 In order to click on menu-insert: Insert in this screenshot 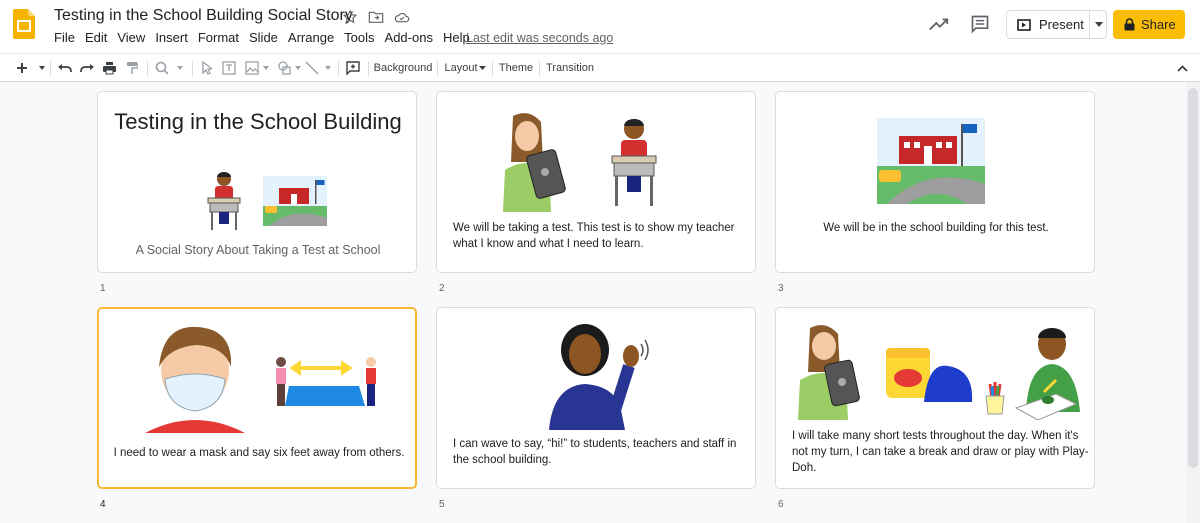, I will do `click(171, 37)`.